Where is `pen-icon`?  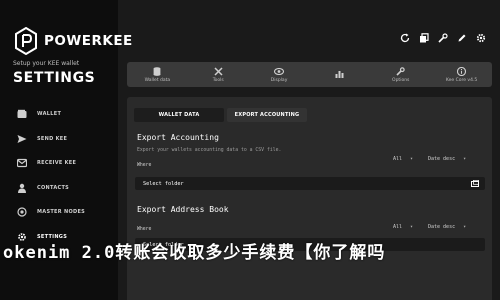
pen-icon is located at coordinates (462, 38).